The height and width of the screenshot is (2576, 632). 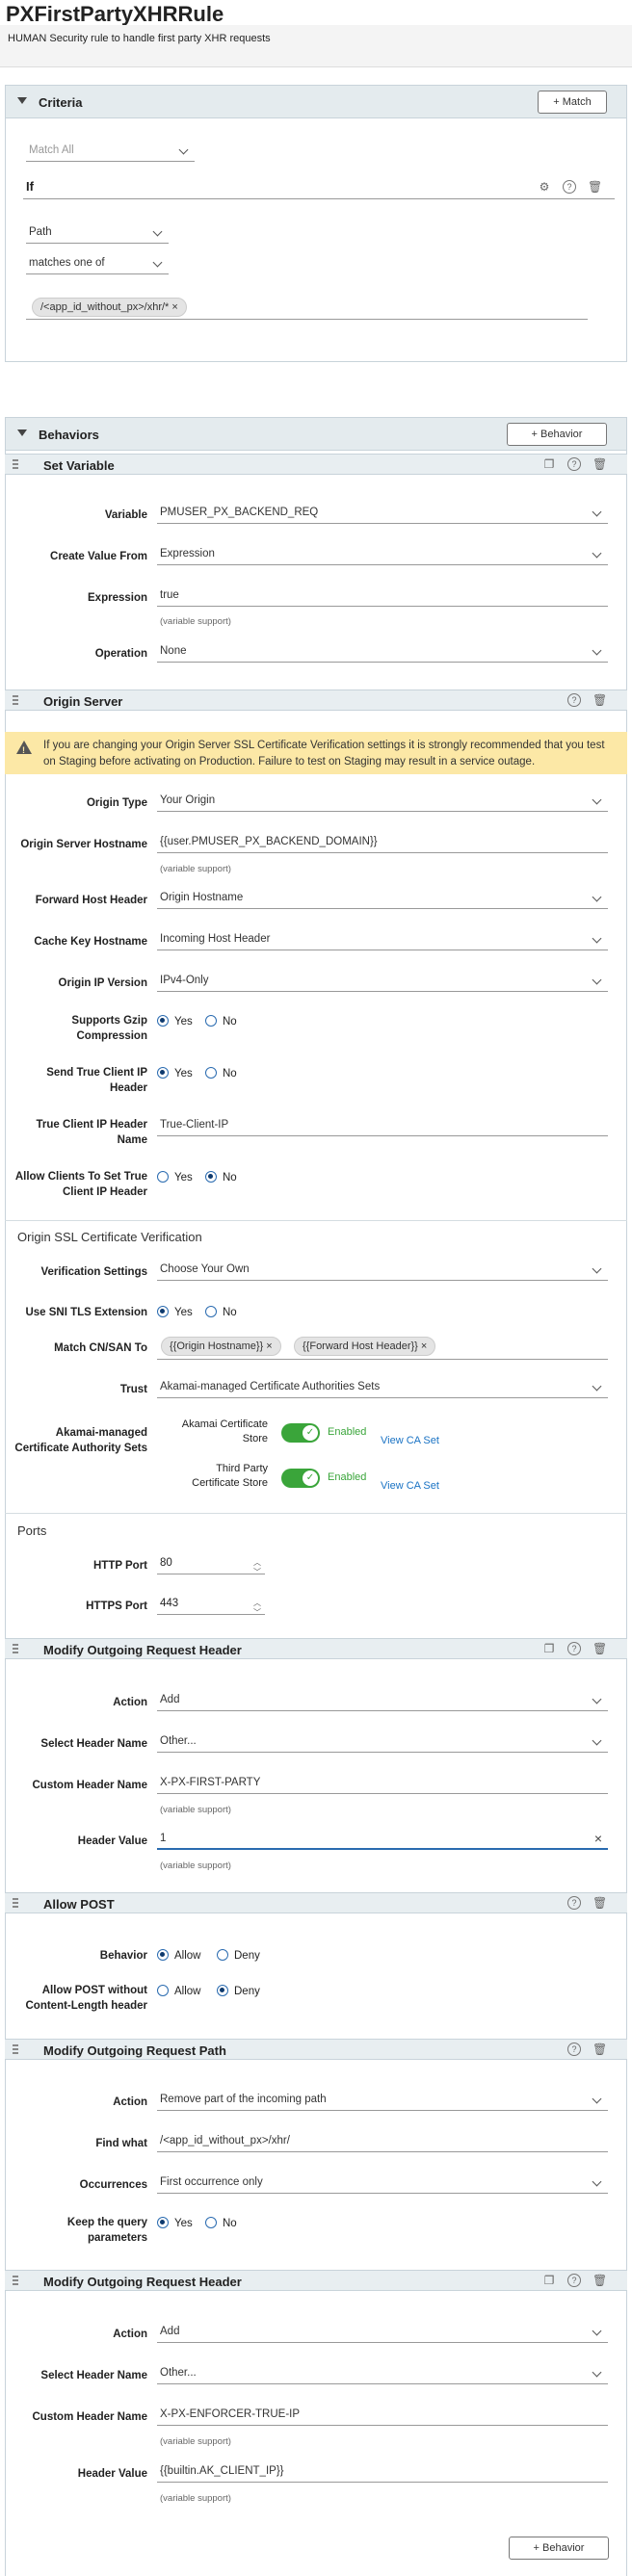 I want to click on select-header-label: Select Header Name, so click(x=93, y=1744).